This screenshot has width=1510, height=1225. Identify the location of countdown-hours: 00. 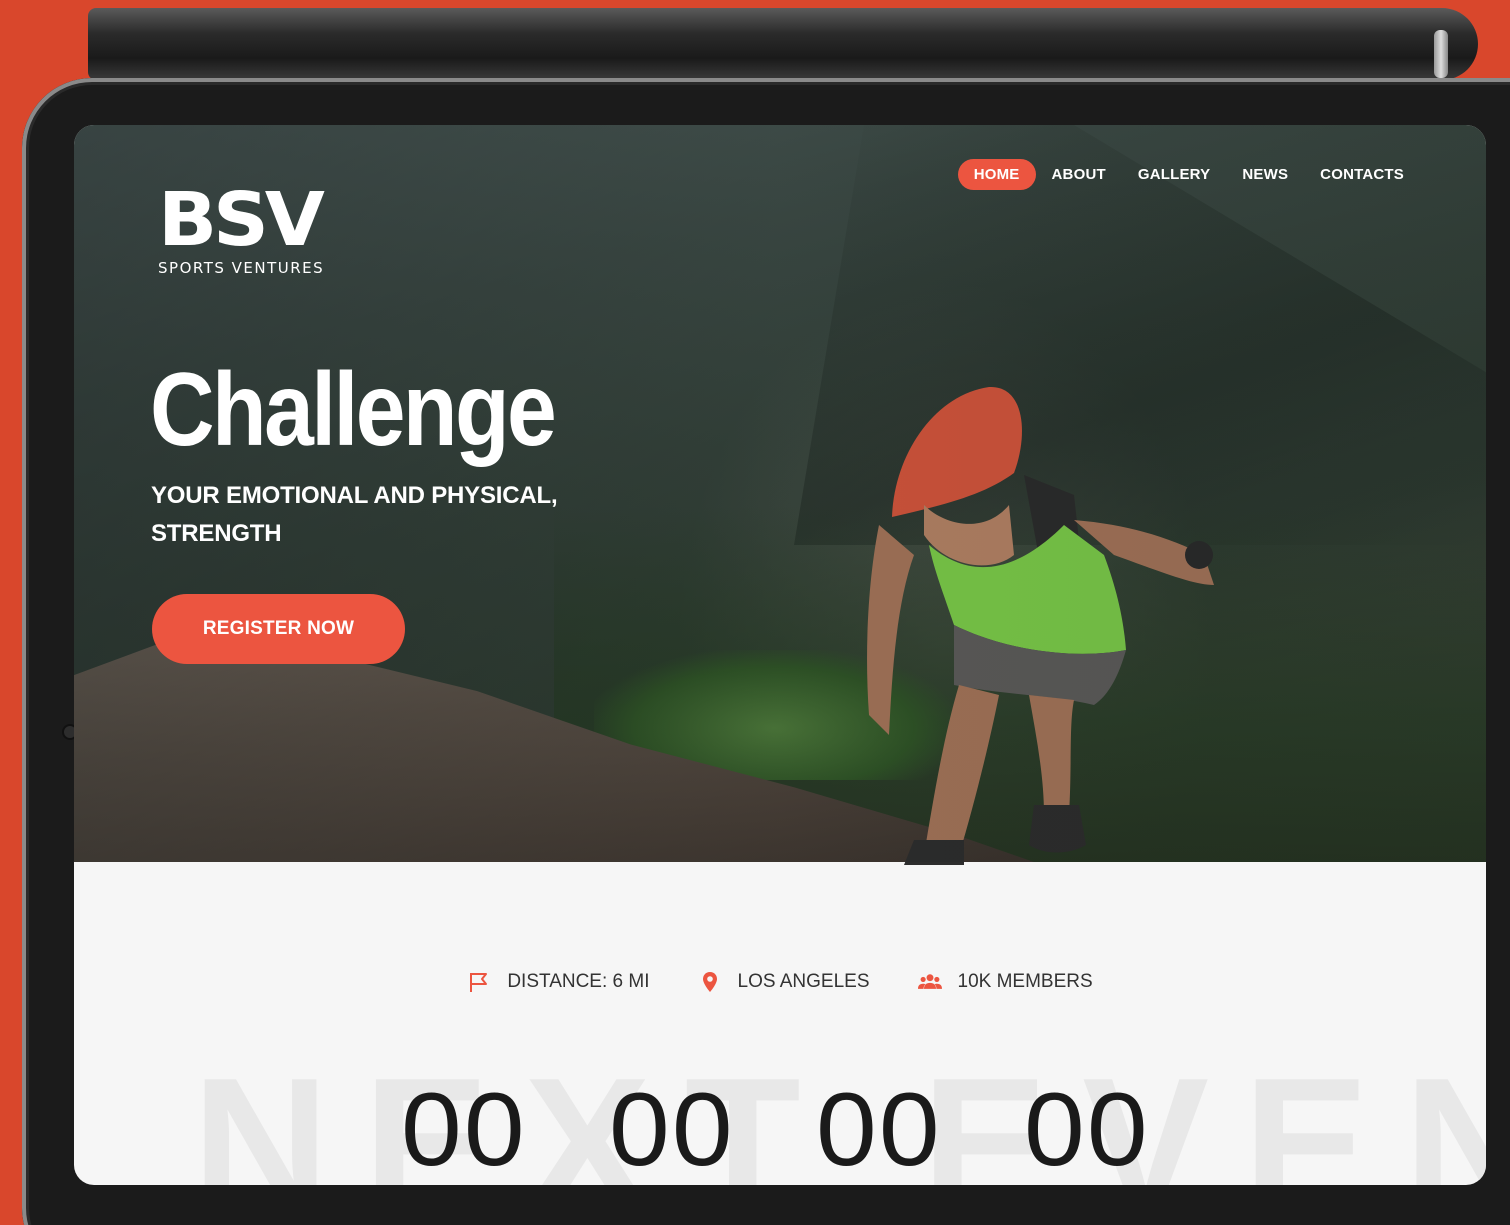
(671, 1128).